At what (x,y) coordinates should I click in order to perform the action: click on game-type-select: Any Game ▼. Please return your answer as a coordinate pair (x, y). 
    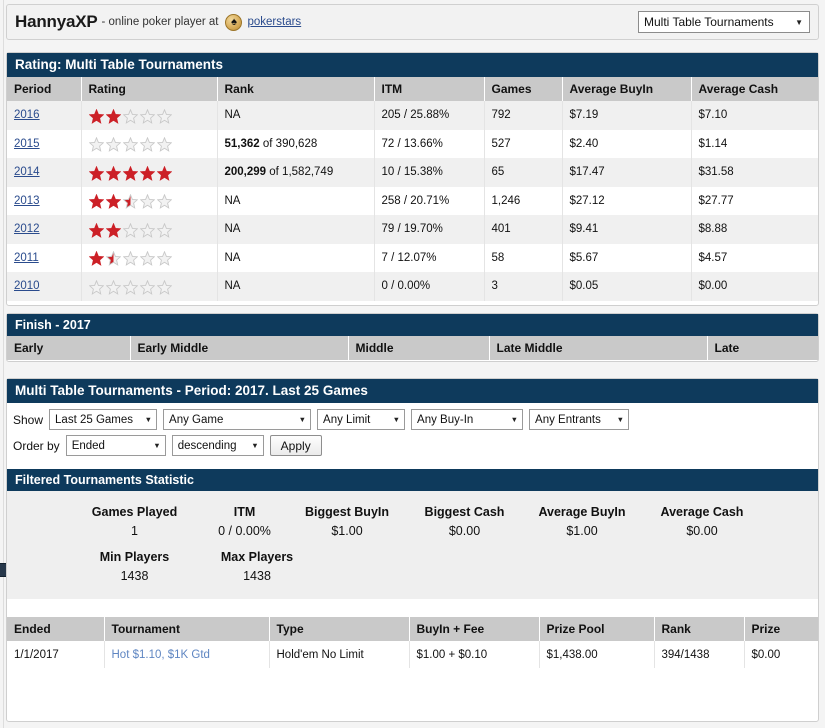
    Looking at the image, I should click on (237, 419).